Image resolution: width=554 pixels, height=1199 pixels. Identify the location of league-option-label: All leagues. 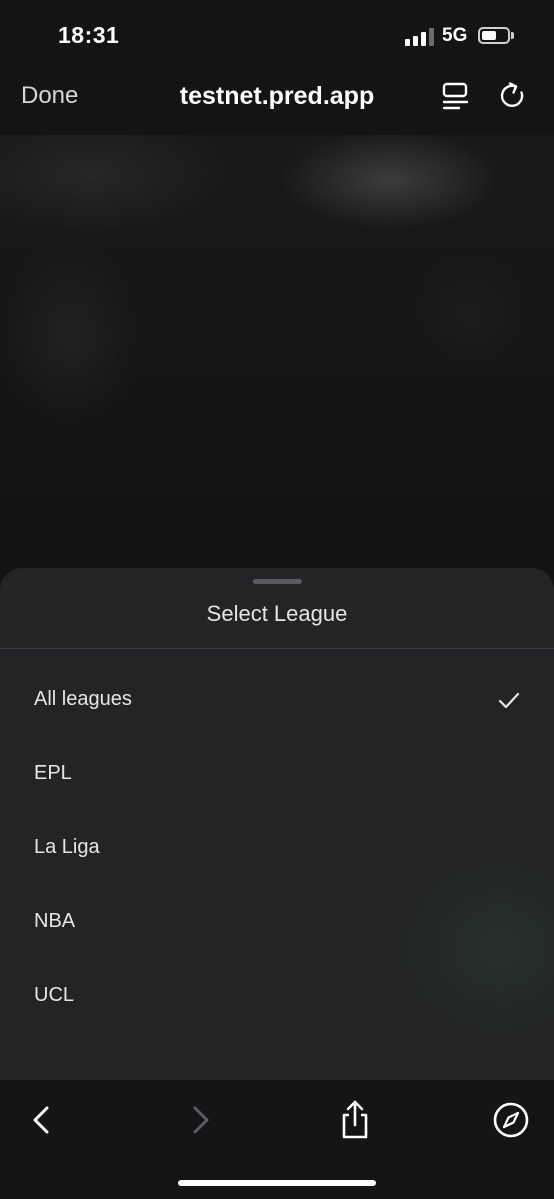
(83, 699).